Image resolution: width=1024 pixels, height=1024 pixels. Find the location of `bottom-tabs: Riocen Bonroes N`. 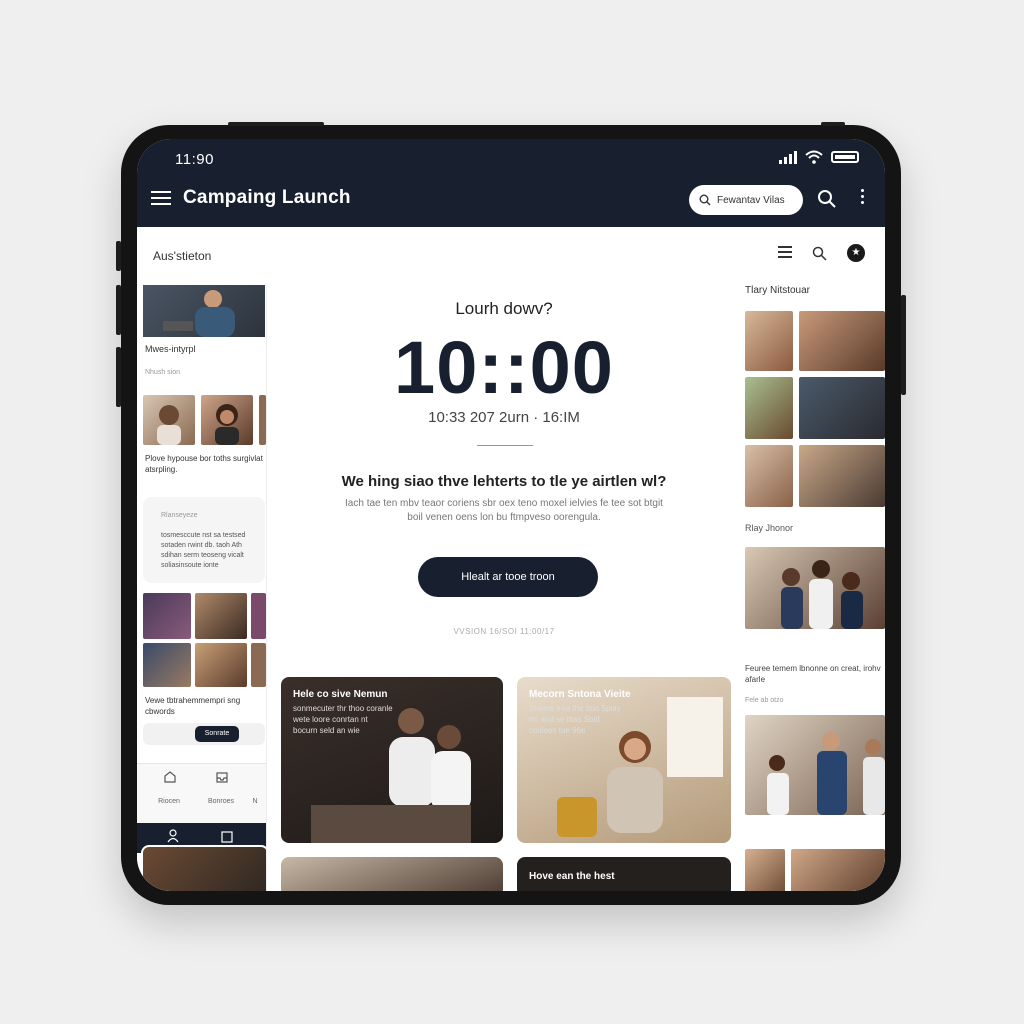

bottom-tabs: Riocen Bonroes N is located at coordinates (201, 793).